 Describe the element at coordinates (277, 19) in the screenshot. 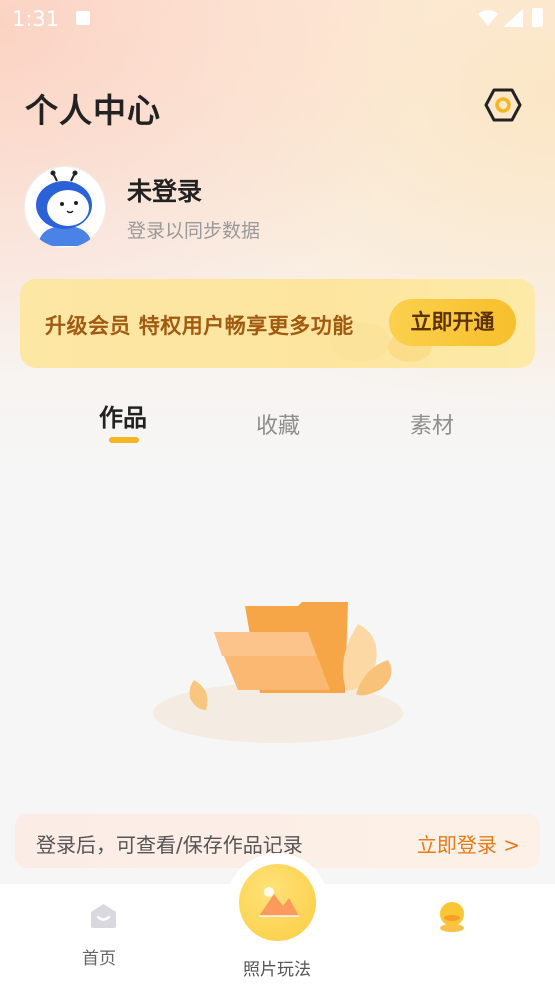

I see `status-bar: 1:31` at that location.